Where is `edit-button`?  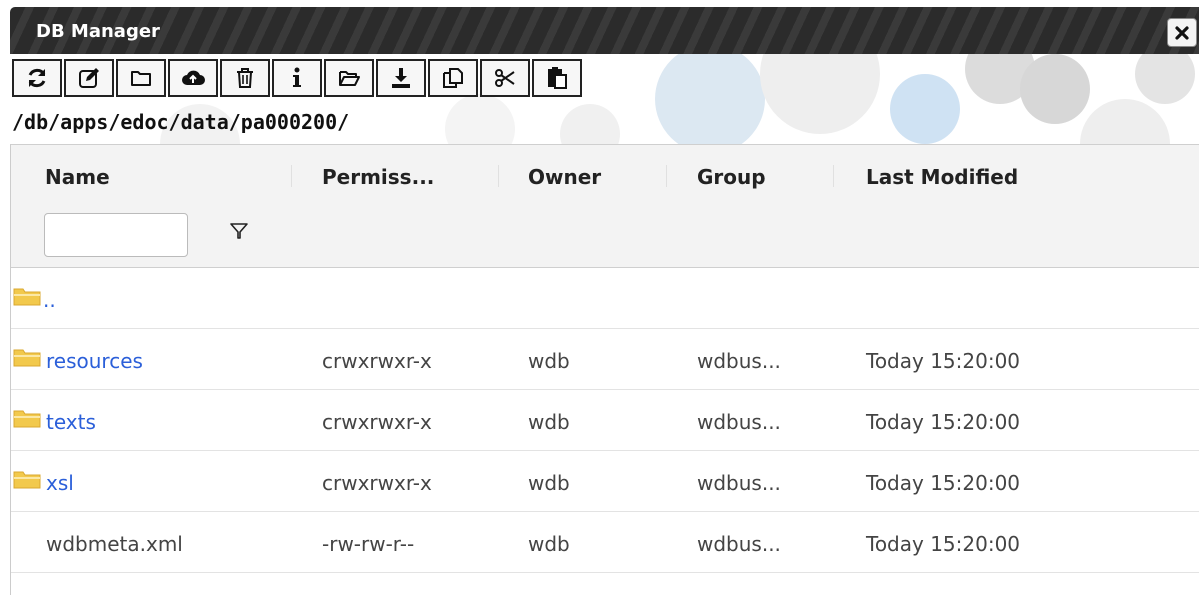 edit-button is located at coordinates (89, 78).